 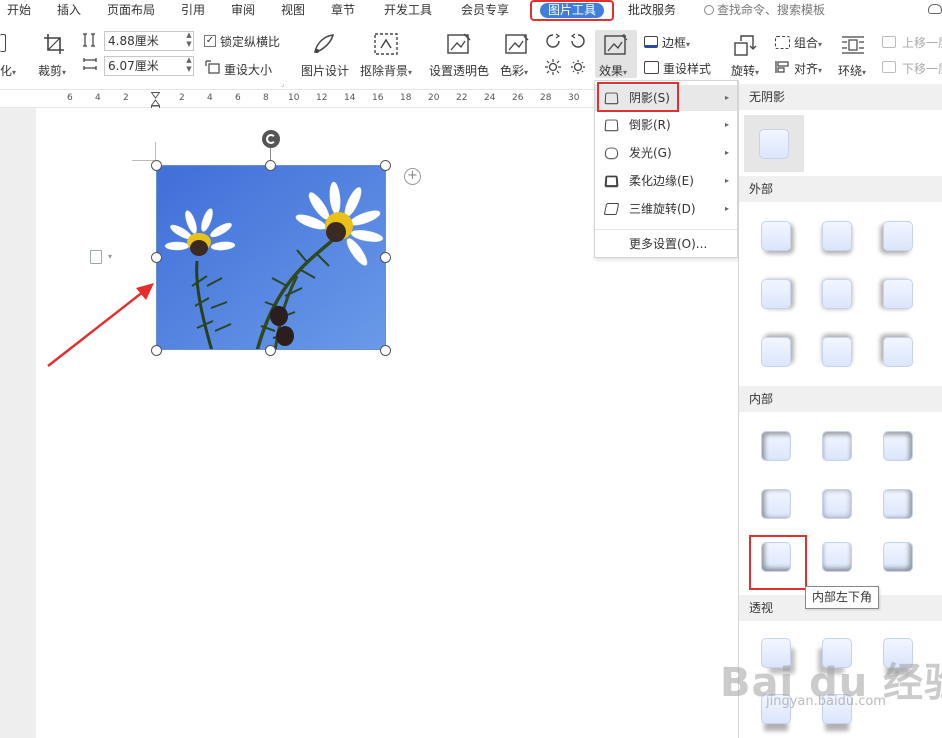 What do you see at coordinates (343, 11) in the screenshot?
I see `menu-tab-chapter: 章节` at bounding box center [343, 11].